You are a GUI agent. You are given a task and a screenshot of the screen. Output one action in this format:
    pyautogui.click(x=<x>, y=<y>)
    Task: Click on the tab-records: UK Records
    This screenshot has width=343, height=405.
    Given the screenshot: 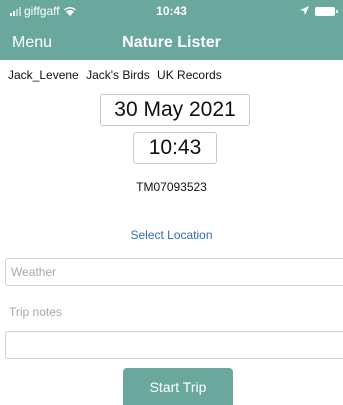 What is the action you would take?
    pyautogui.click(x=189, y=75)
    